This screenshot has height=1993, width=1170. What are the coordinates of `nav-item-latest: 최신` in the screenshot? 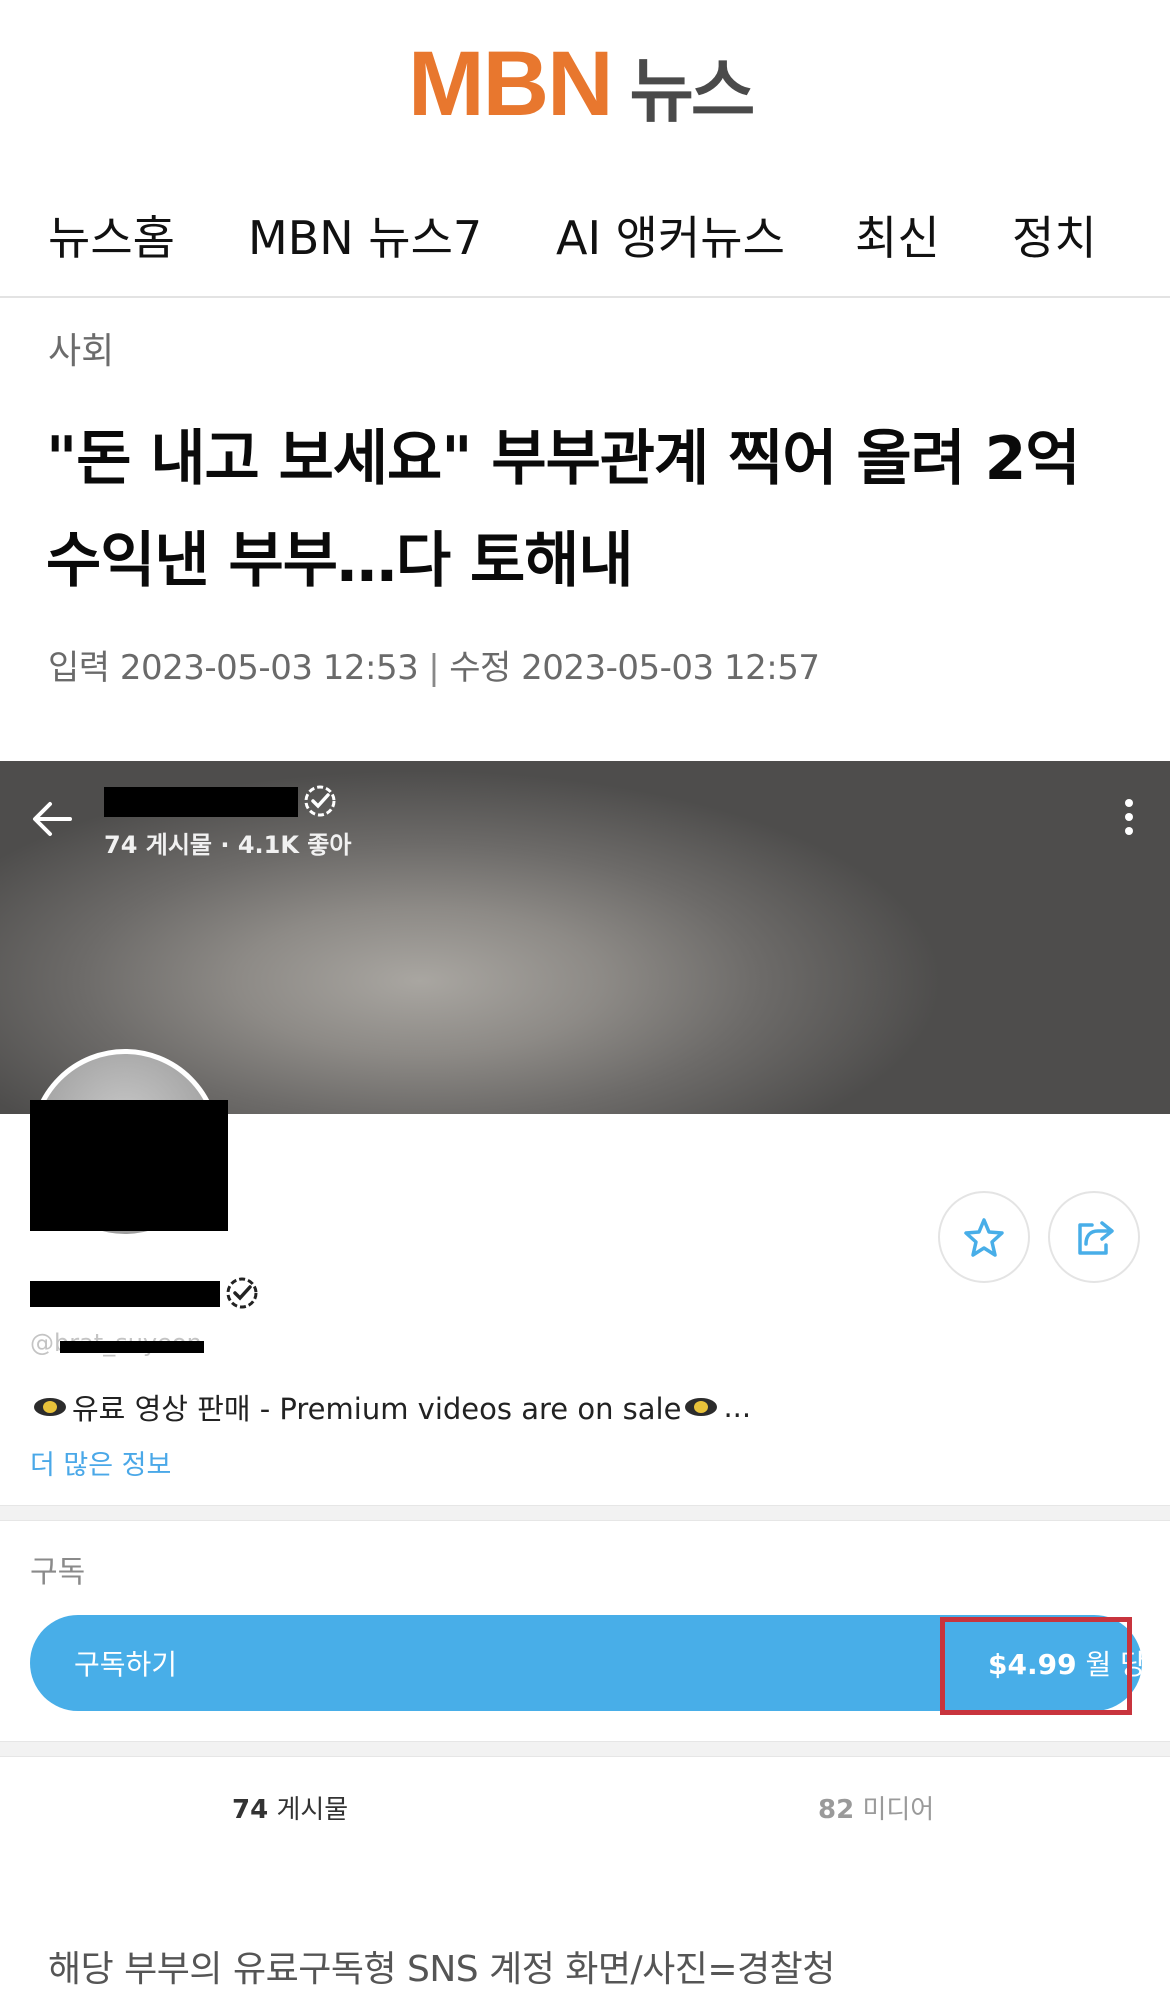 It's located at (897, 235).